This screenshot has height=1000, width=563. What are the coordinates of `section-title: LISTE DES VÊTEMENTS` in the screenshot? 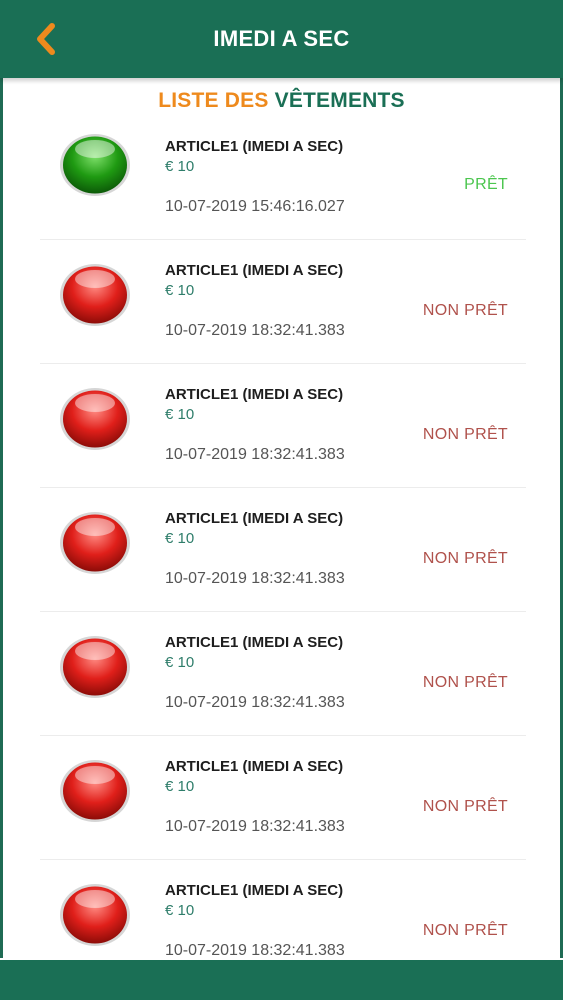 It's located at (281, 101).